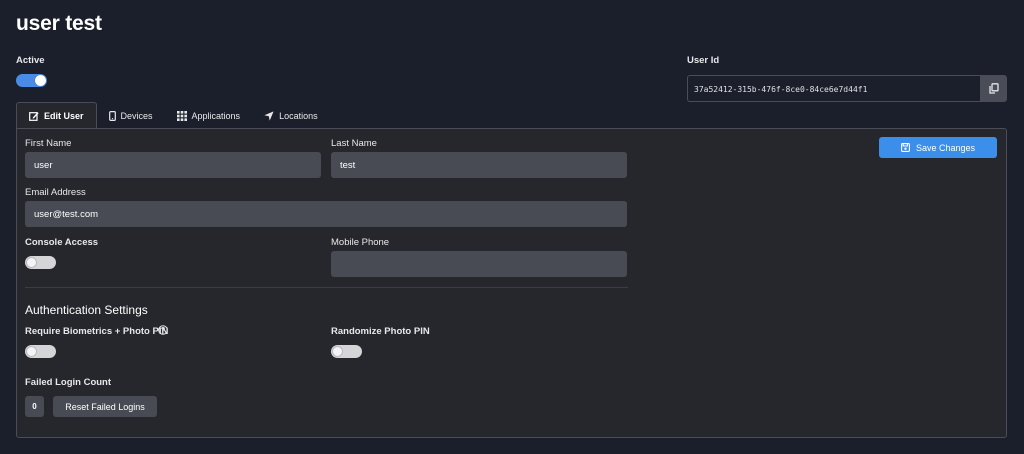  Describe the element at coordinates (346, 351) in the screenshot. I see `randomize-pin-toggle` at that location.